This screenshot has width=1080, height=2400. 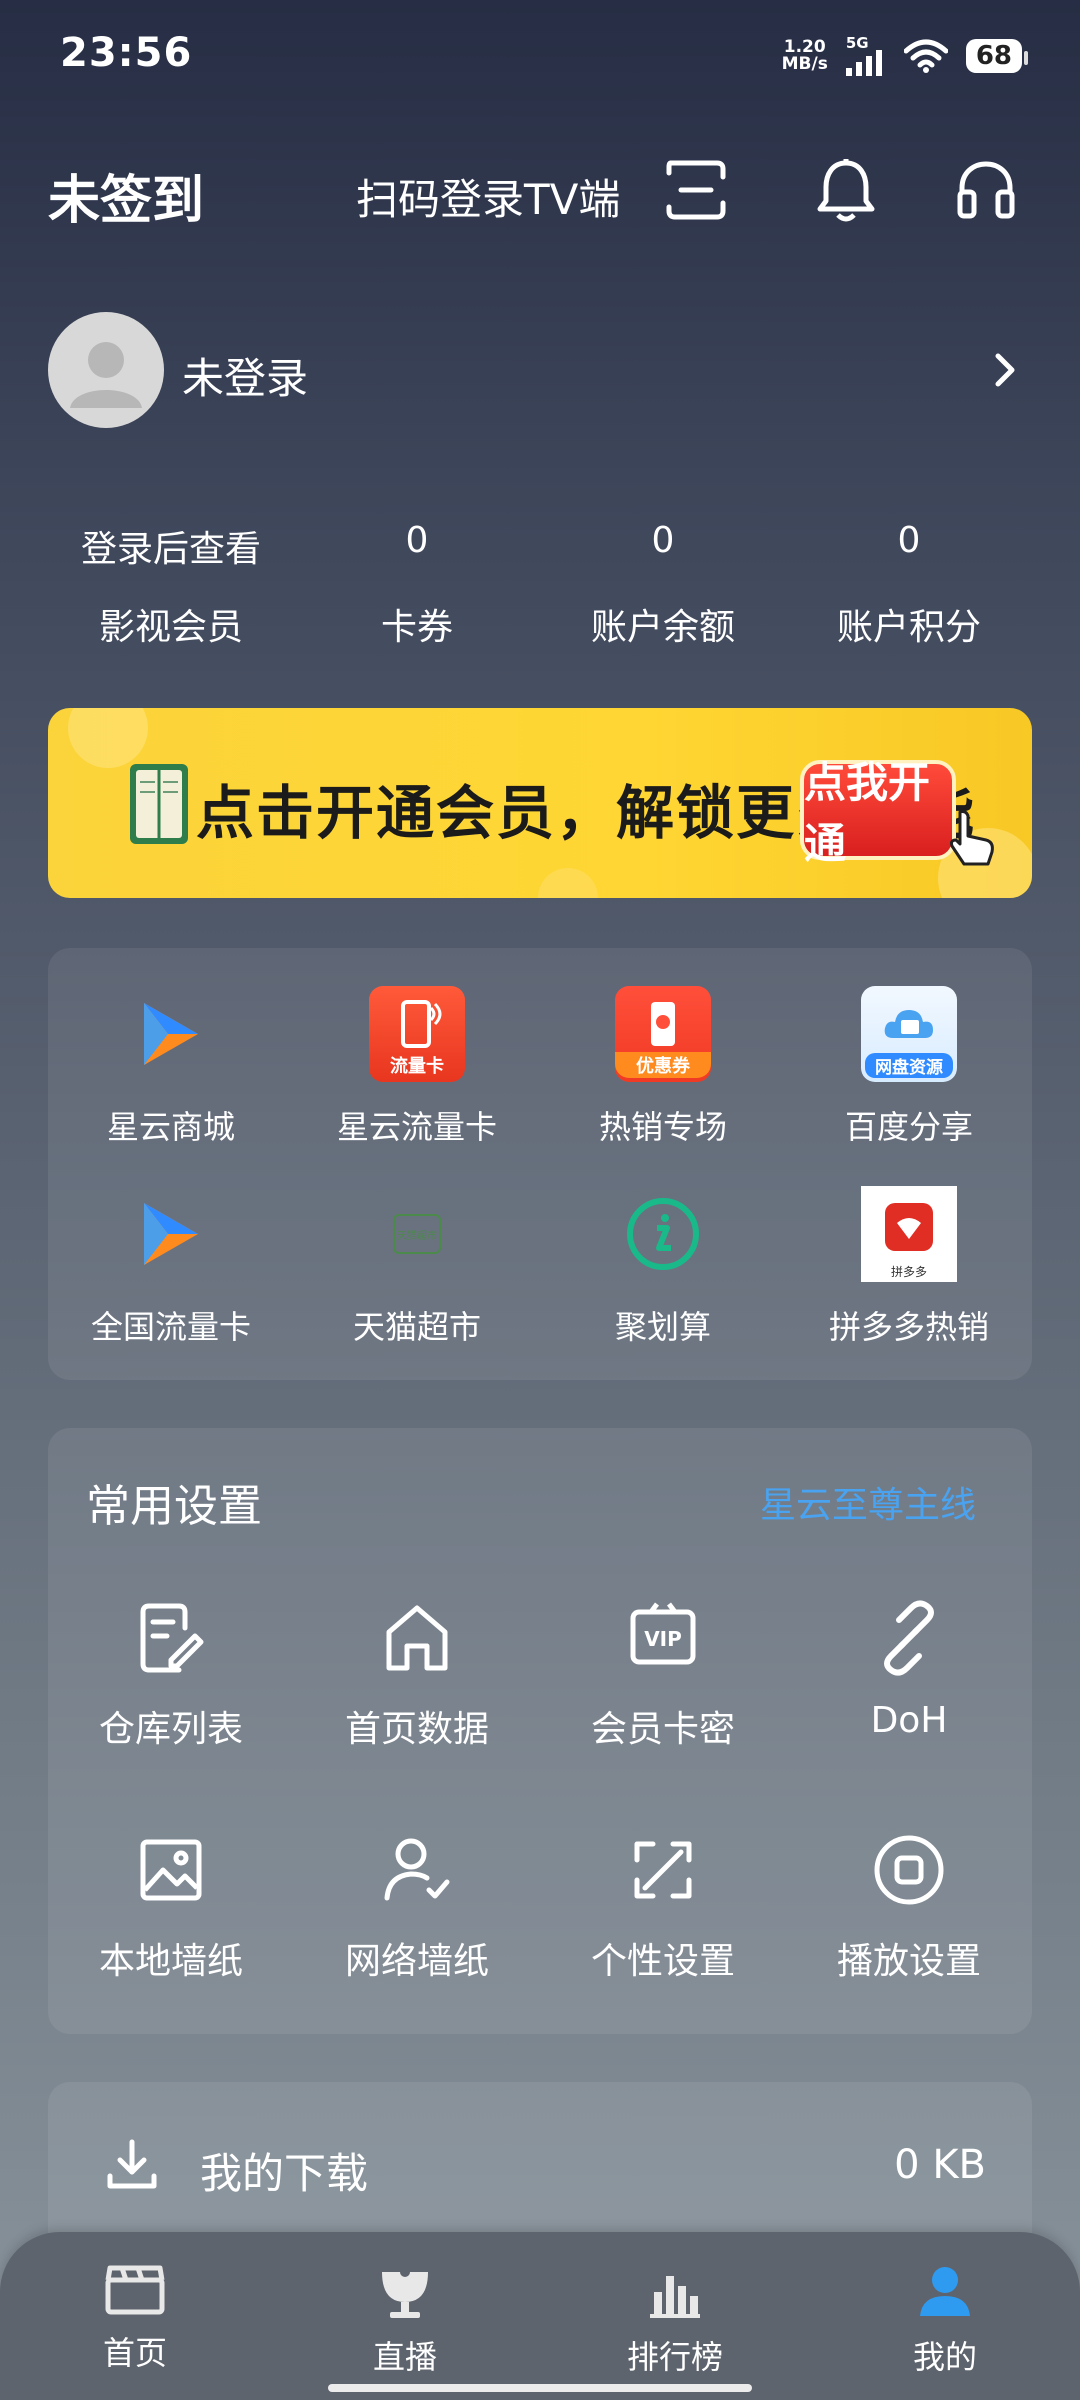 What do you see at coordinates (868, 1502) in the screenshot?
I see `settings-line-link: 星云至尊主线` at bounding box center [868, 1502].